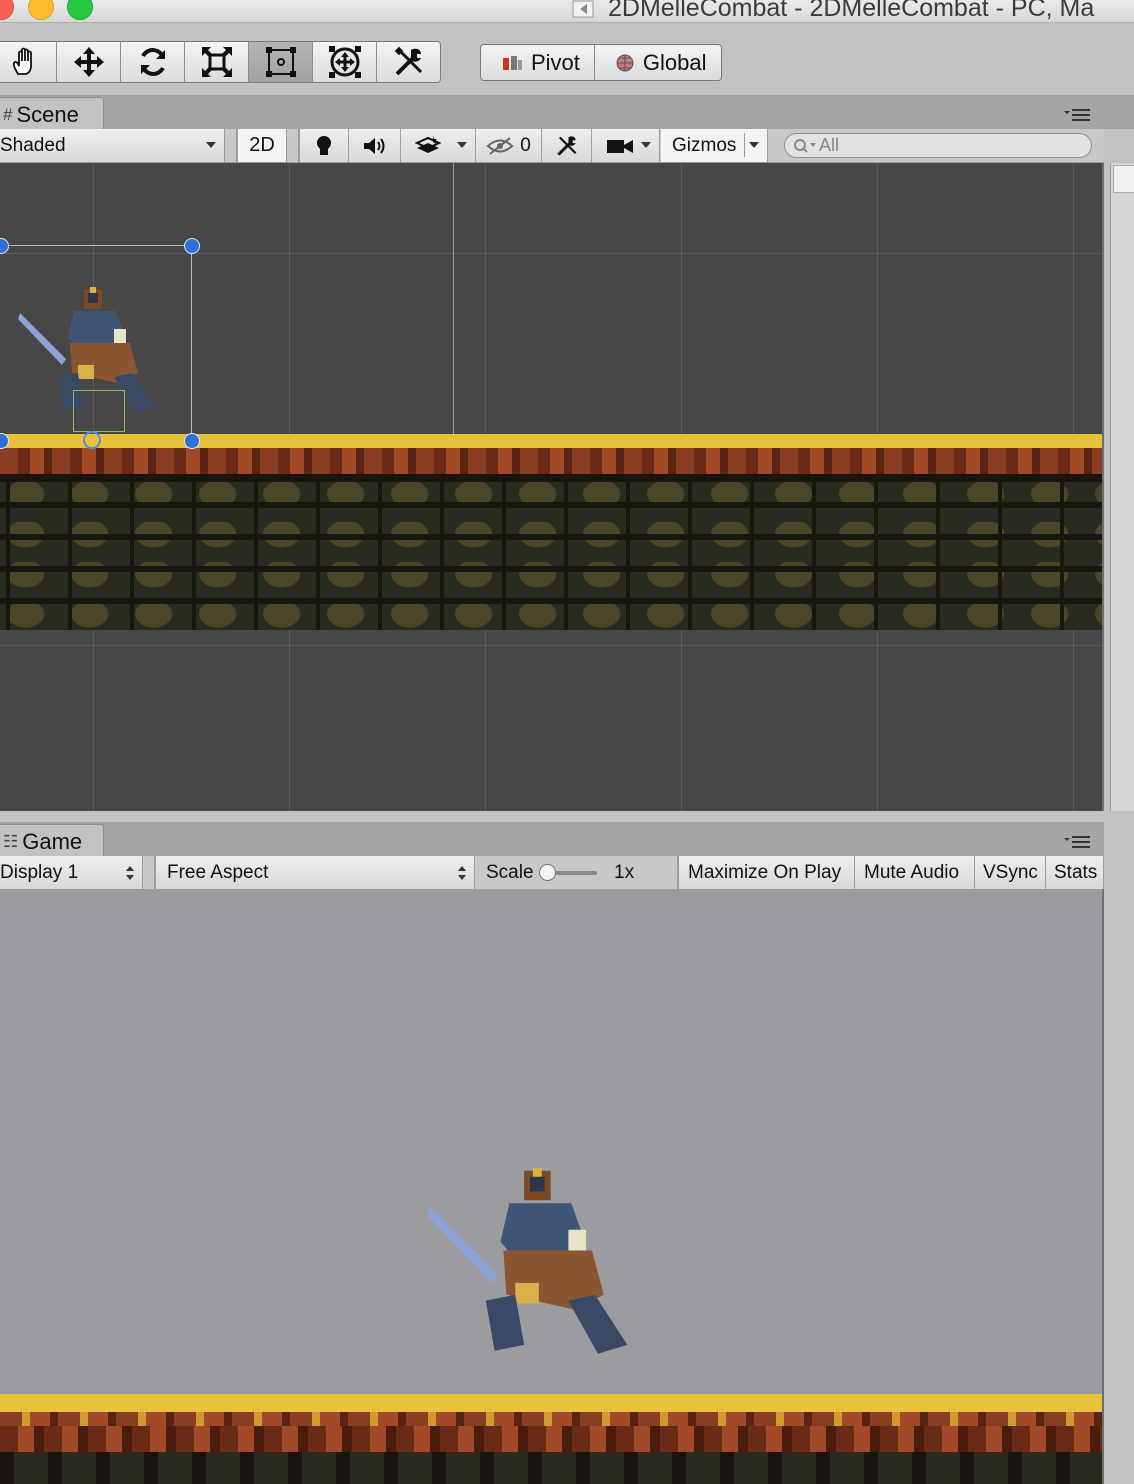  I want to click on hand-icon, so click(22, 61).